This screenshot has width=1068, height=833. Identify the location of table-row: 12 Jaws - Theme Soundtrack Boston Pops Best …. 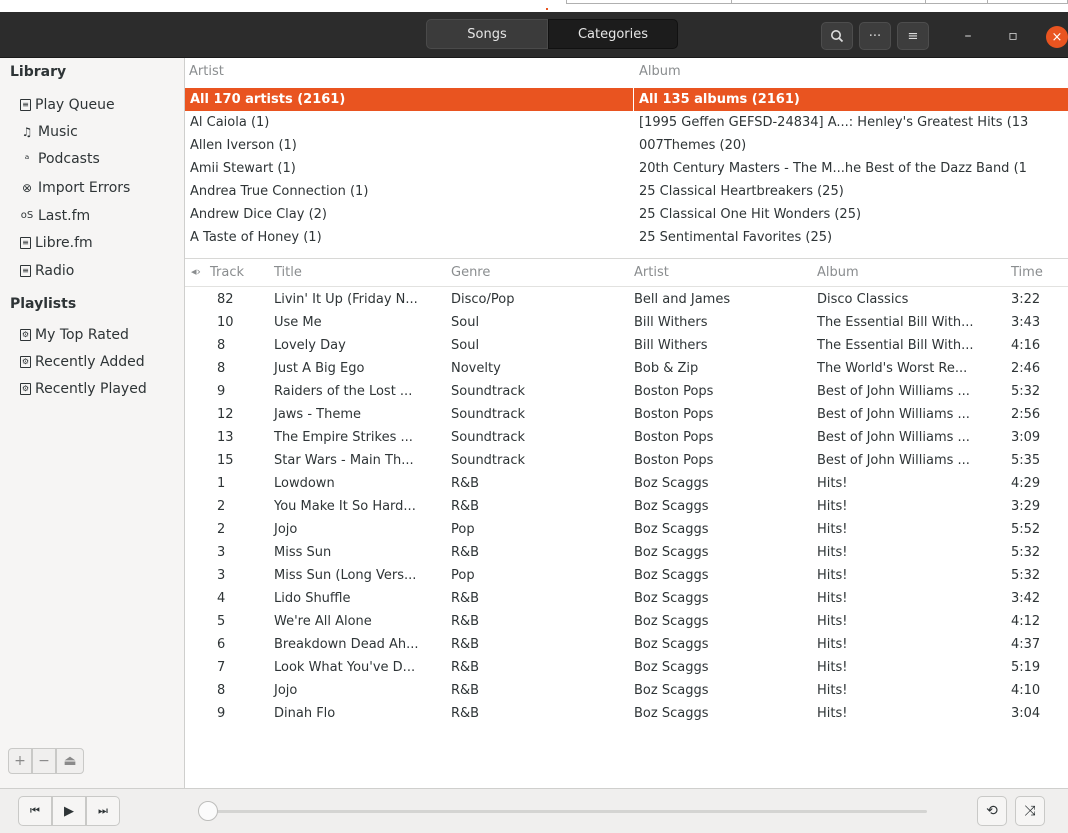
(626, 414).